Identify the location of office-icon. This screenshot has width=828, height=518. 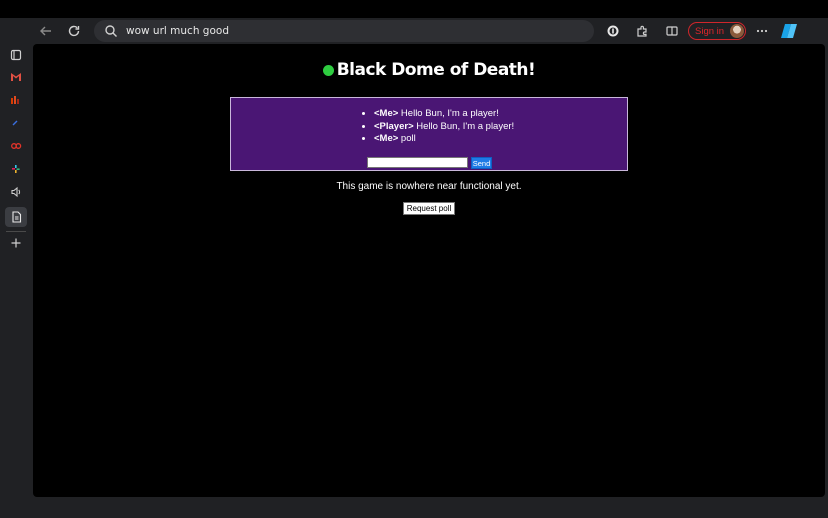
(16, 100).